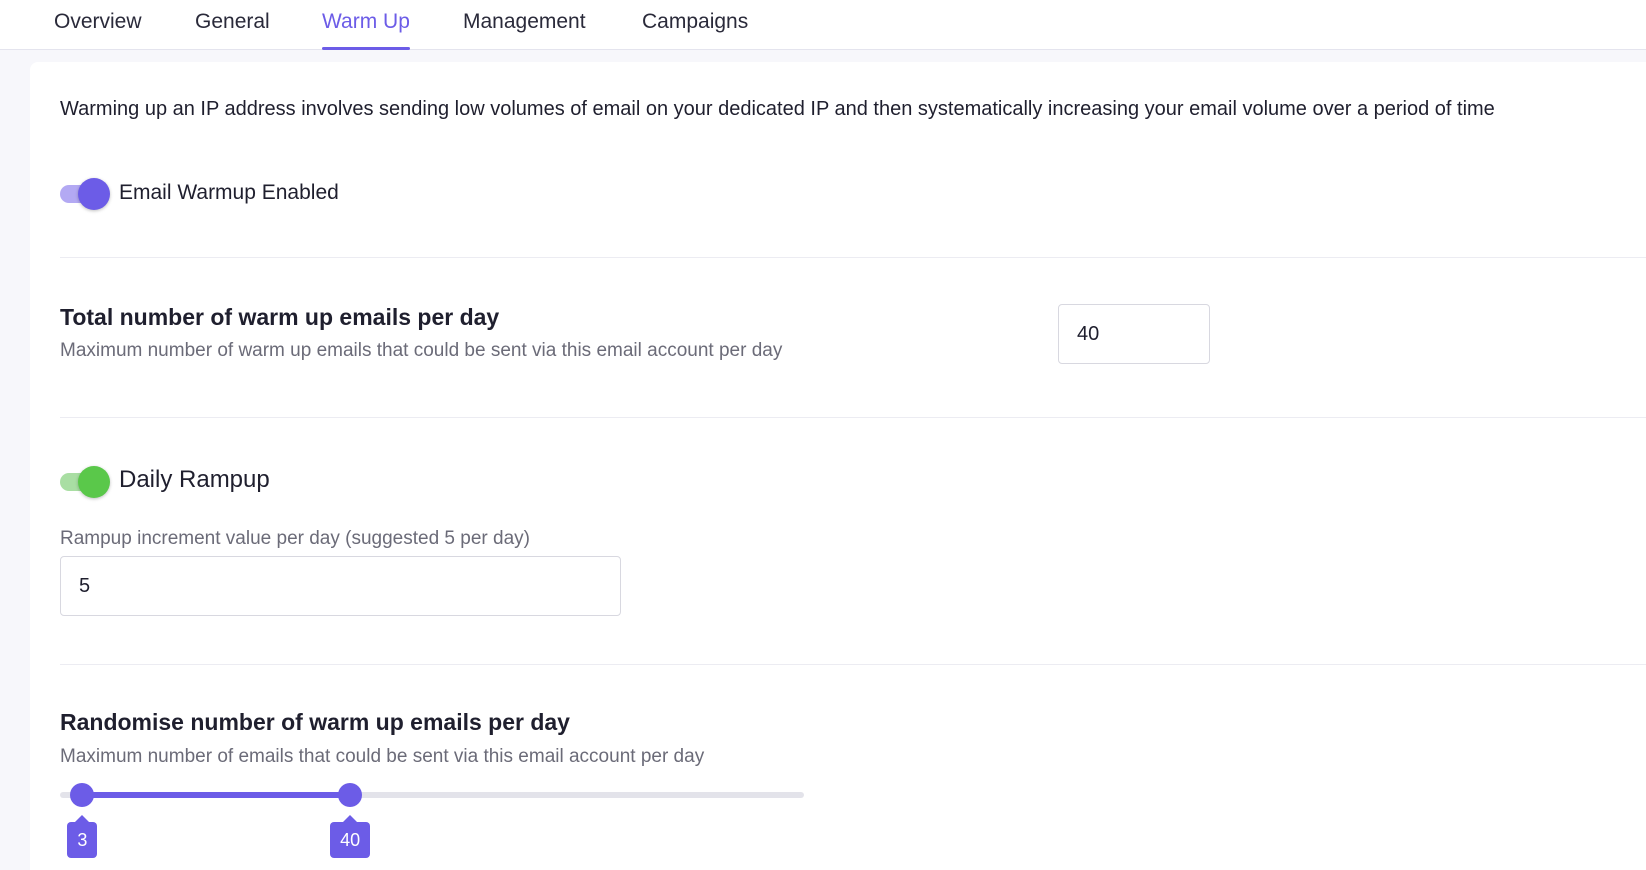 Image resolution: width=1646 pixels, height=870 pixels. Describe the element at coordinates (82, 795) in the screenshot. I see `range-slider-min-handle` at that location.